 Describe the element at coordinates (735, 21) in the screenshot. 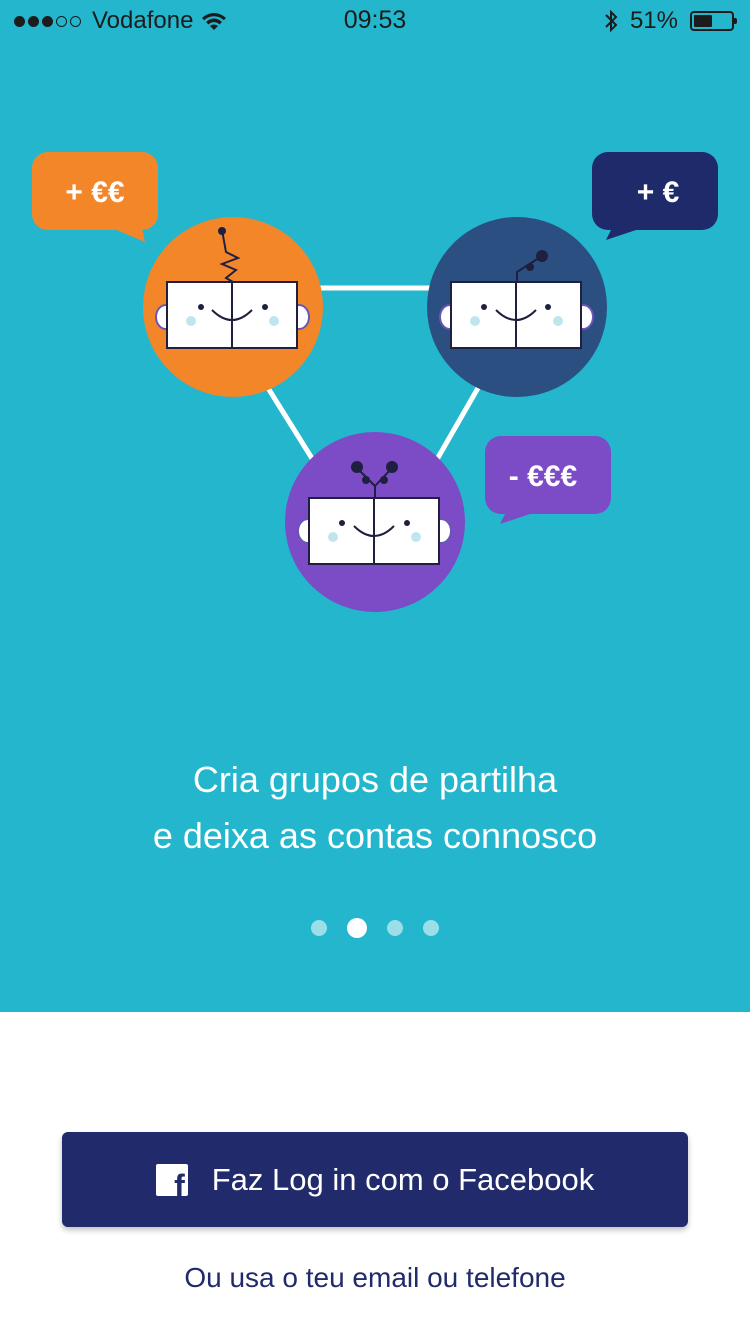

I see `battery-tip` at that location.